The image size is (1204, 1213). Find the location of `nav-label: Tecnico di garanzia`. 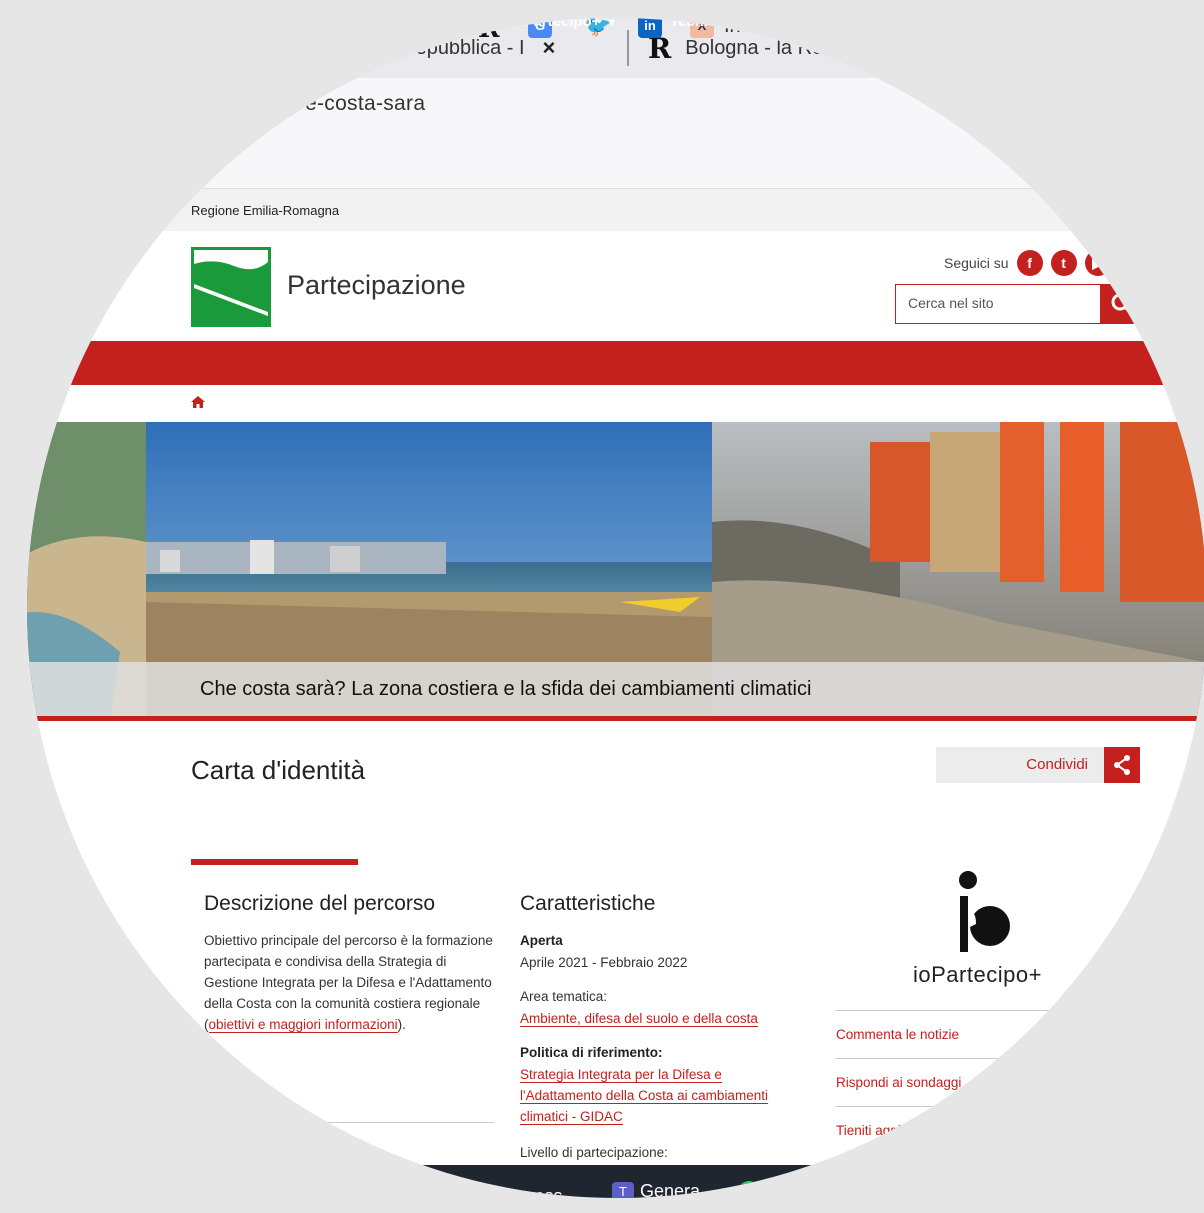

nav-label: Tecnico di garanzia is located at coordinates (739, 24).